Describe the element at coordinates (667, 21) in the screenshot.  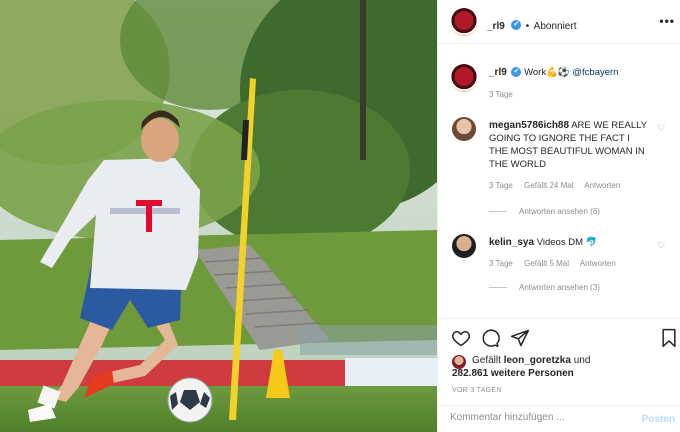
I see `more-icon: •••` at that location.